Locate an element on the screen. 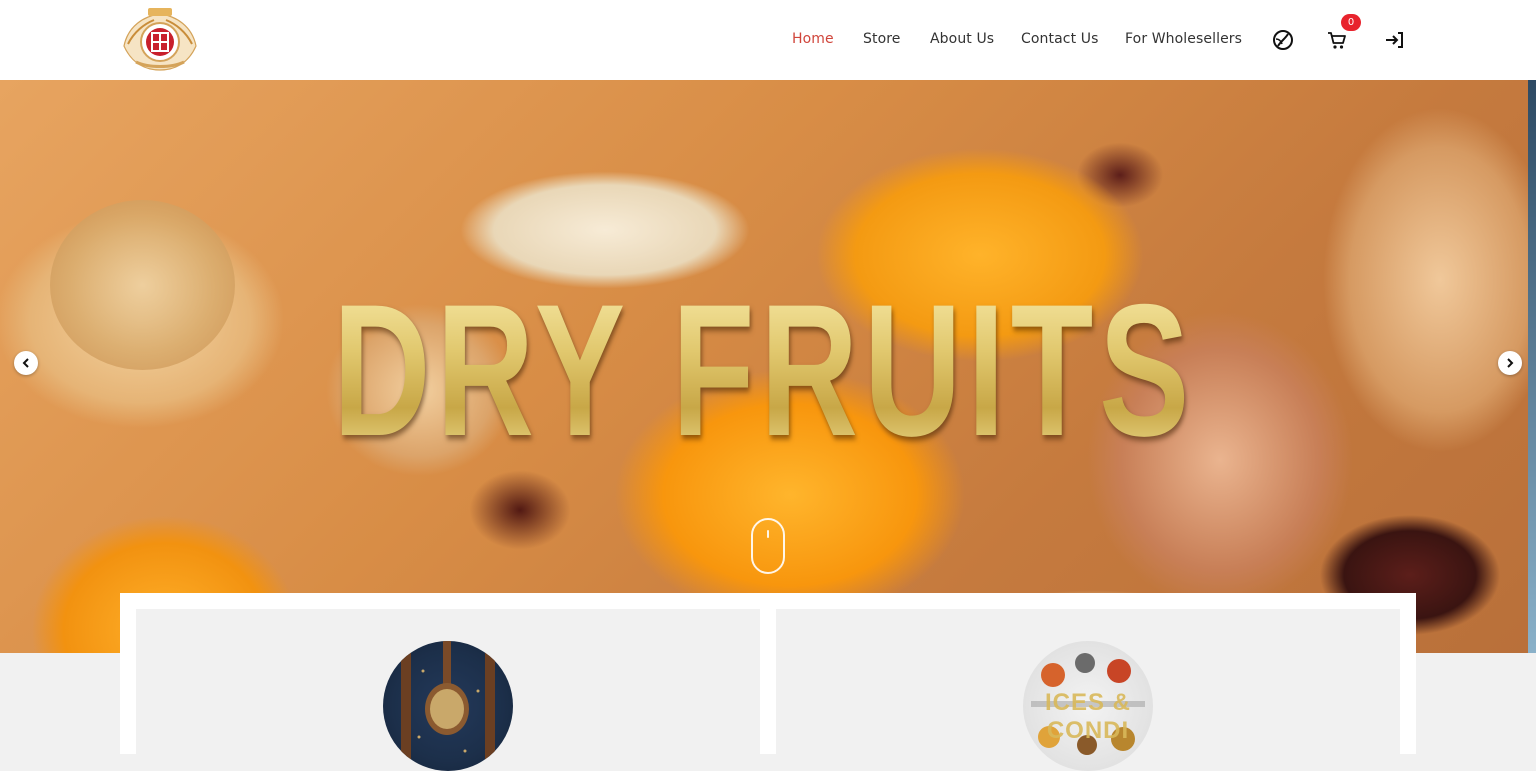  spices-spoons-image: ICES & CONDI is located at coordinates (1088, 706).